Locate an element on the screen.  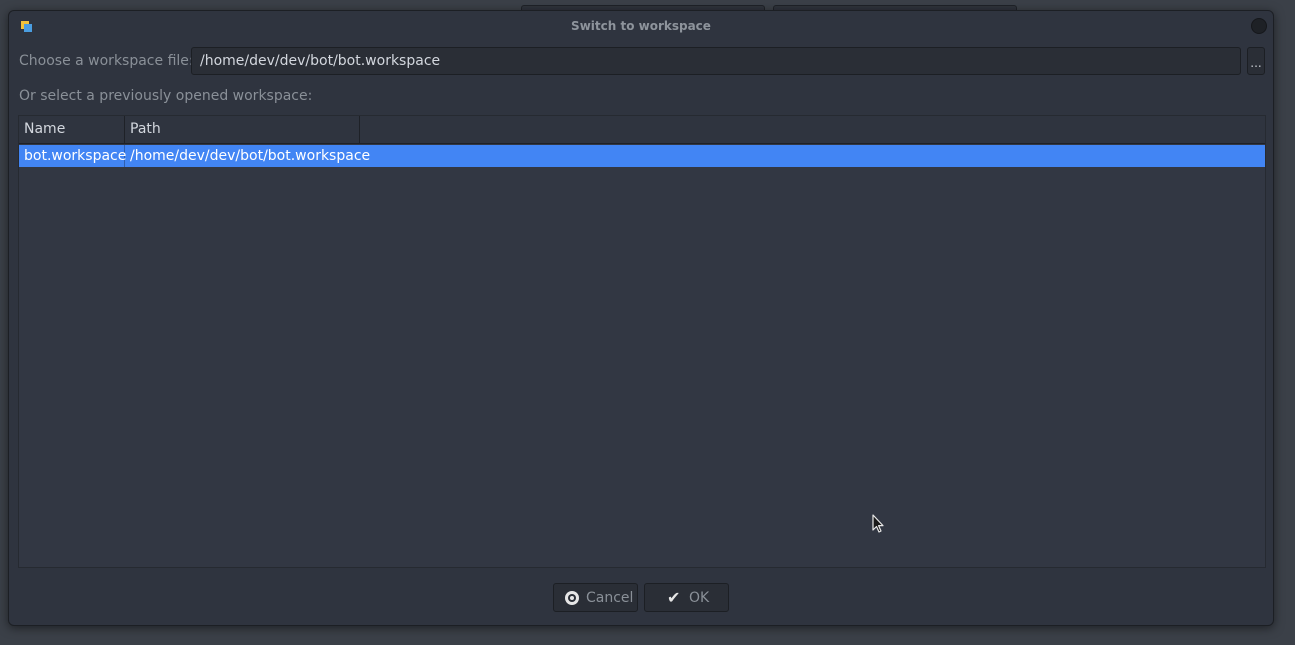
ok-label: OK is located at coordinates (699, 598).